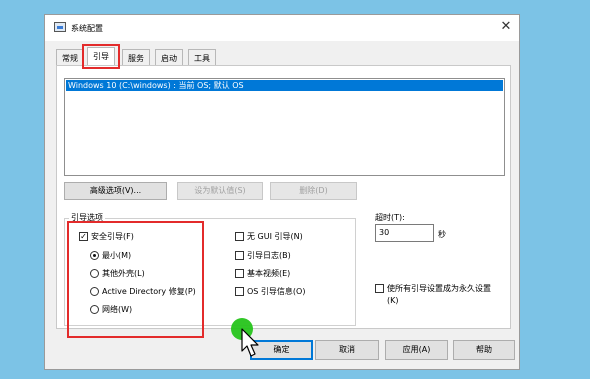 This screenshot has width=590, height=379. Describe the element at coordinates (87, 28) in the screenshot. I see `window-title: 系统配置` at that location.